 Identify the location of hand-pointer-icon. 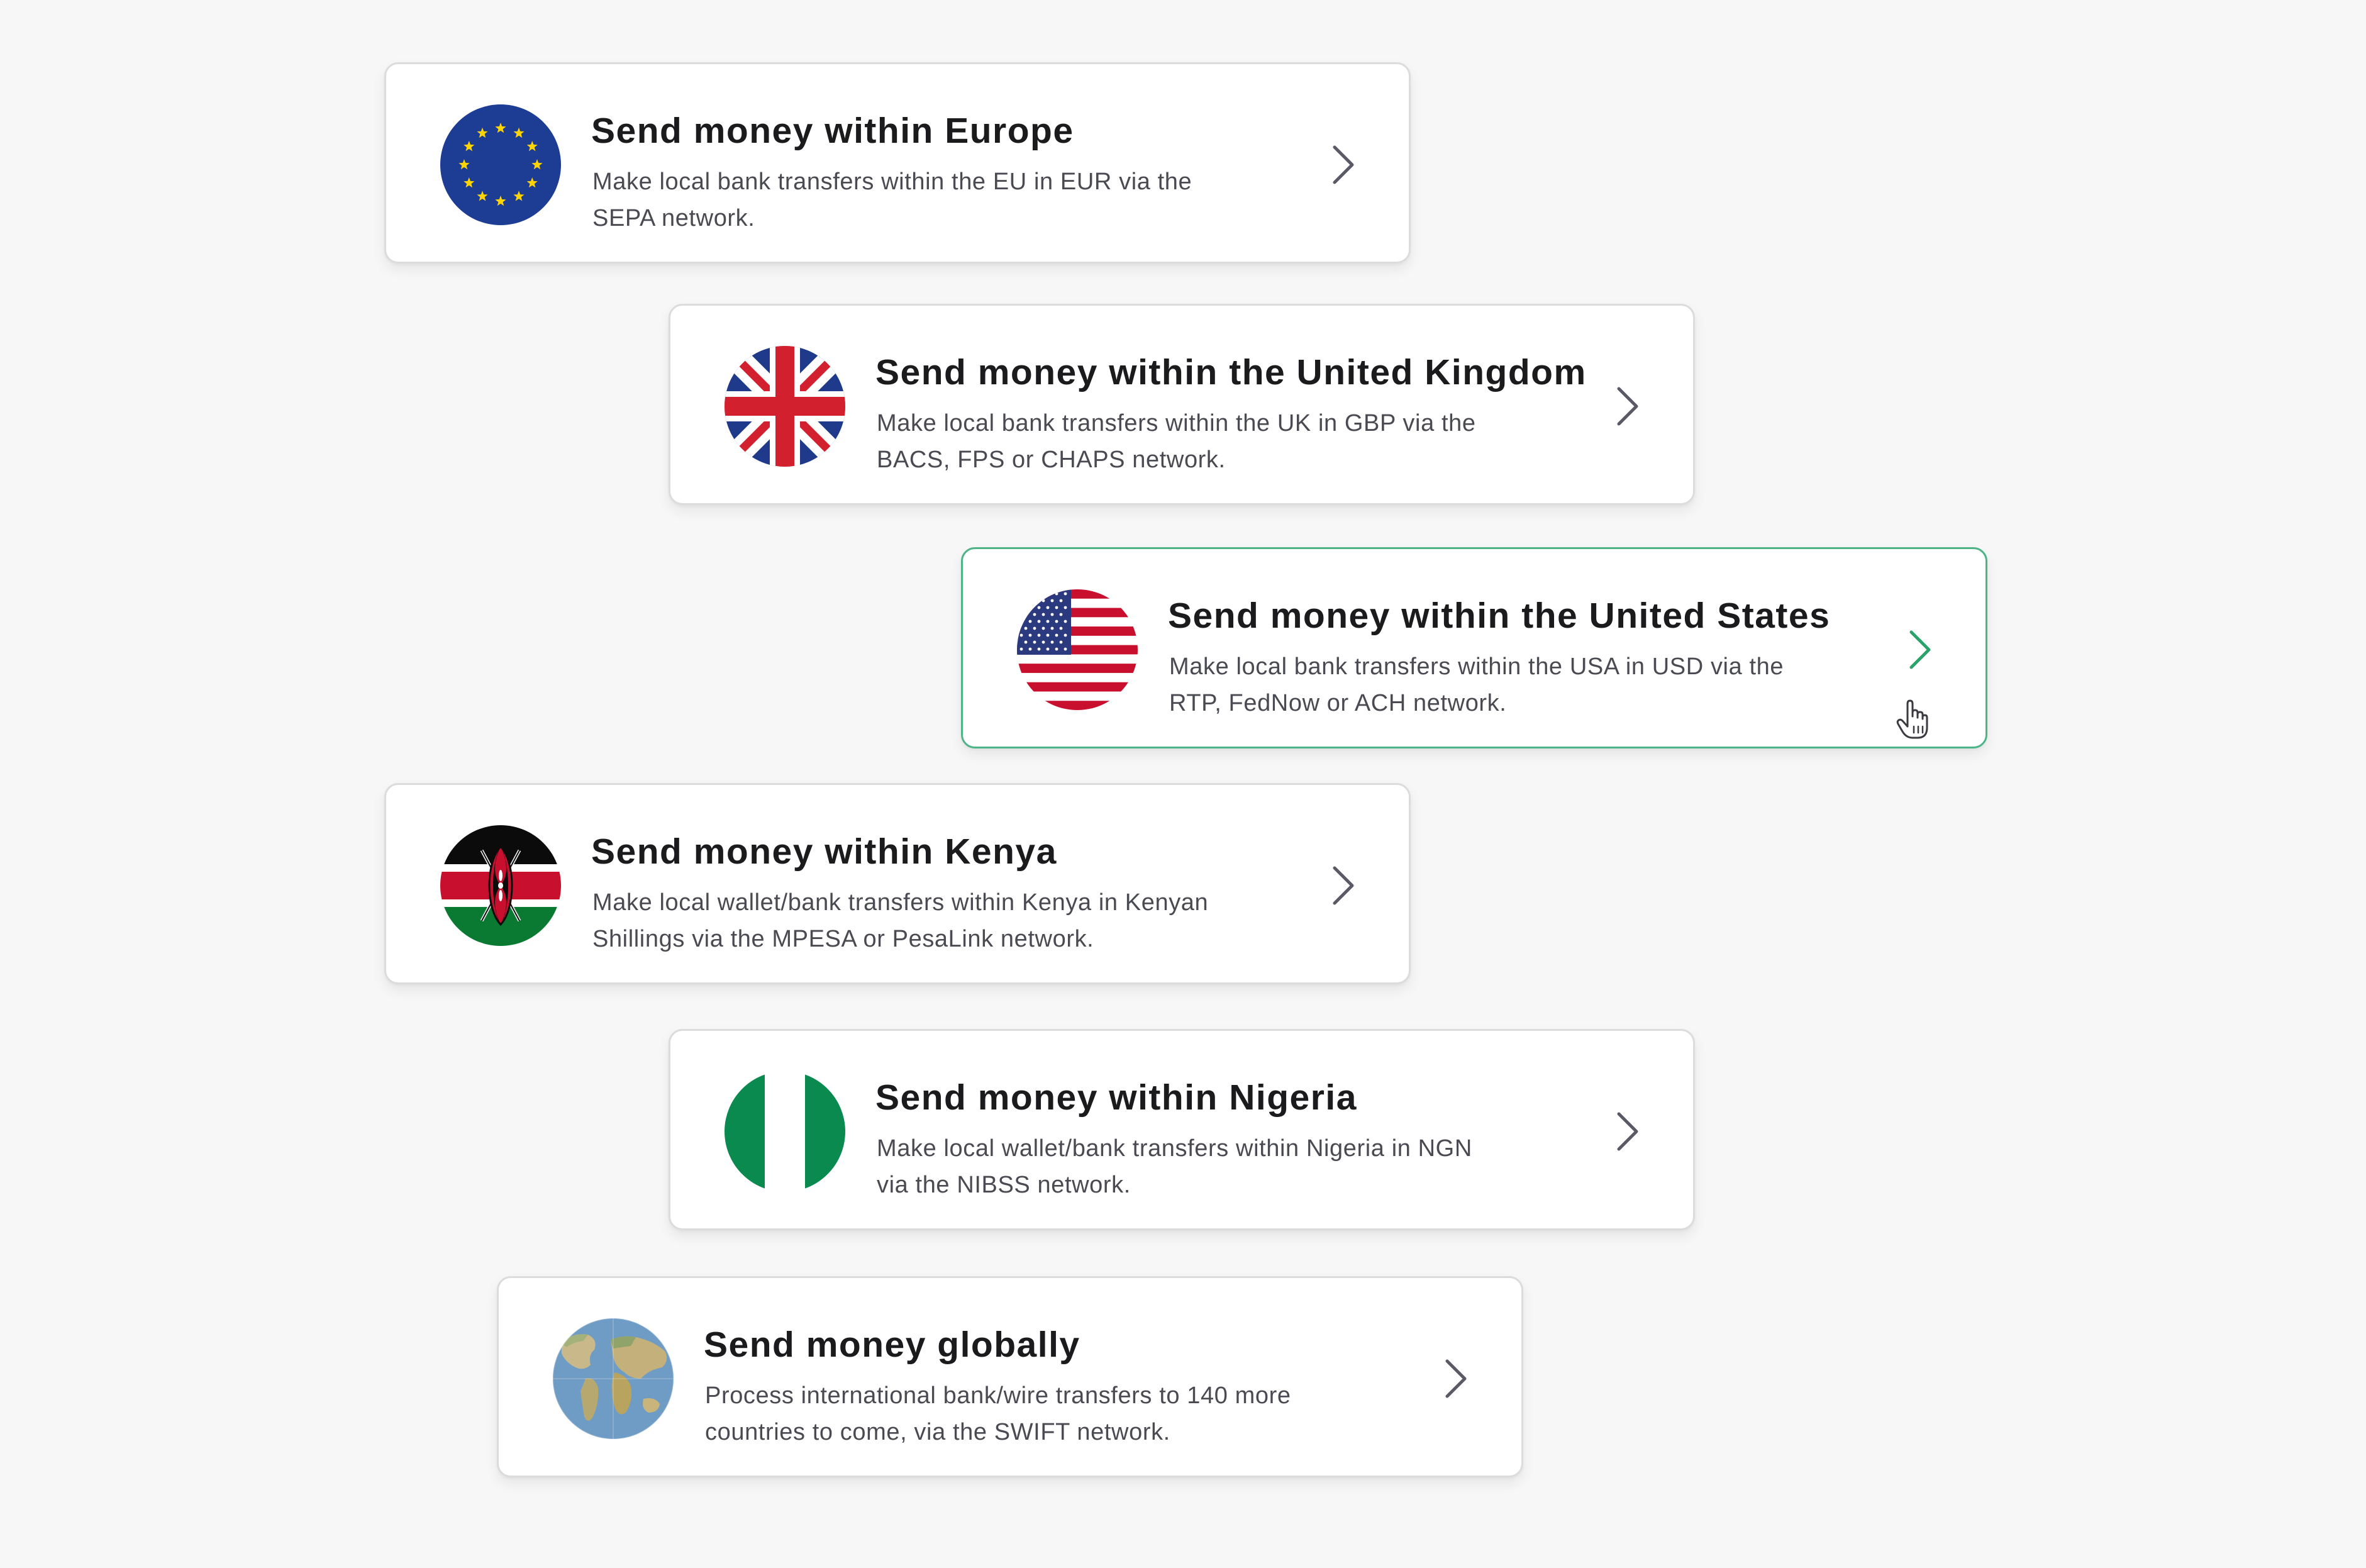
(1913, 720).